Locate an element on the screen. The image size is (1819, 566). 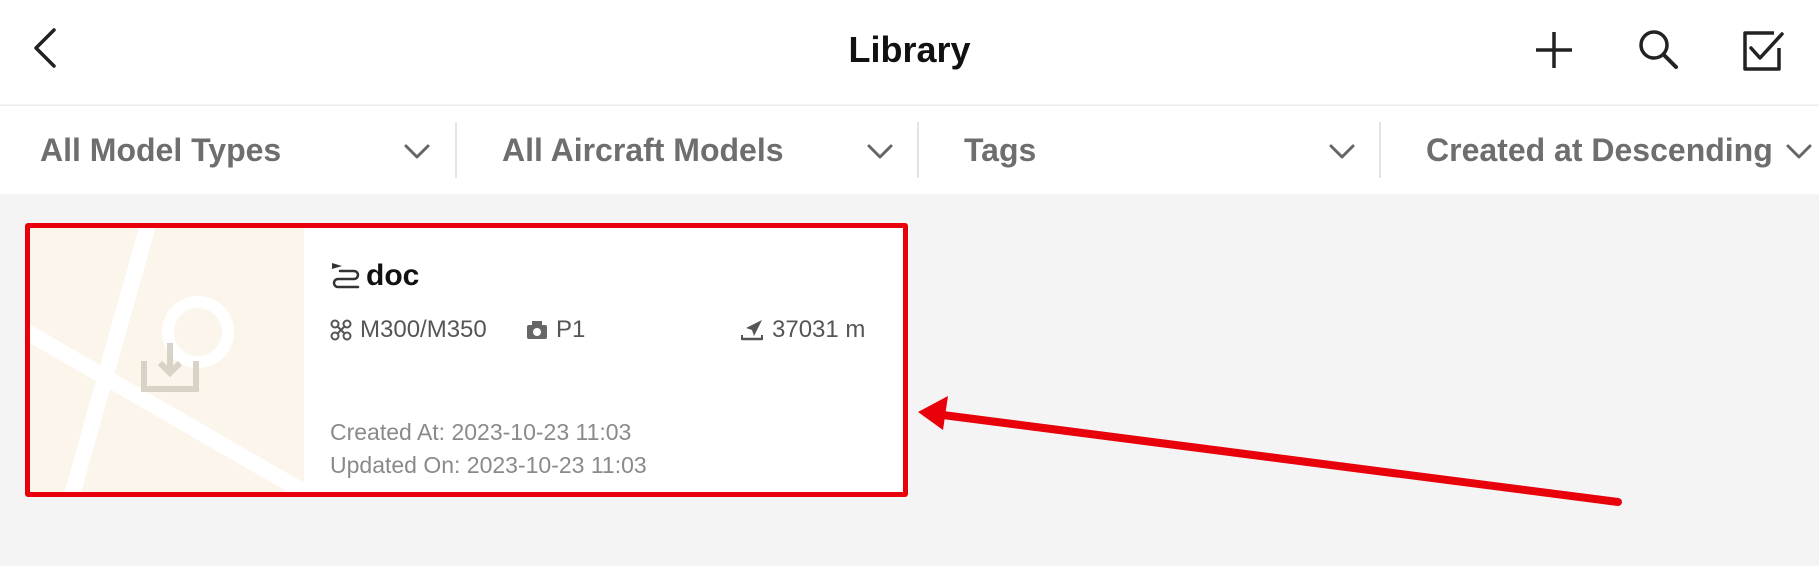
tags-filter-label: Tags is located at coordinates (1000, 150).